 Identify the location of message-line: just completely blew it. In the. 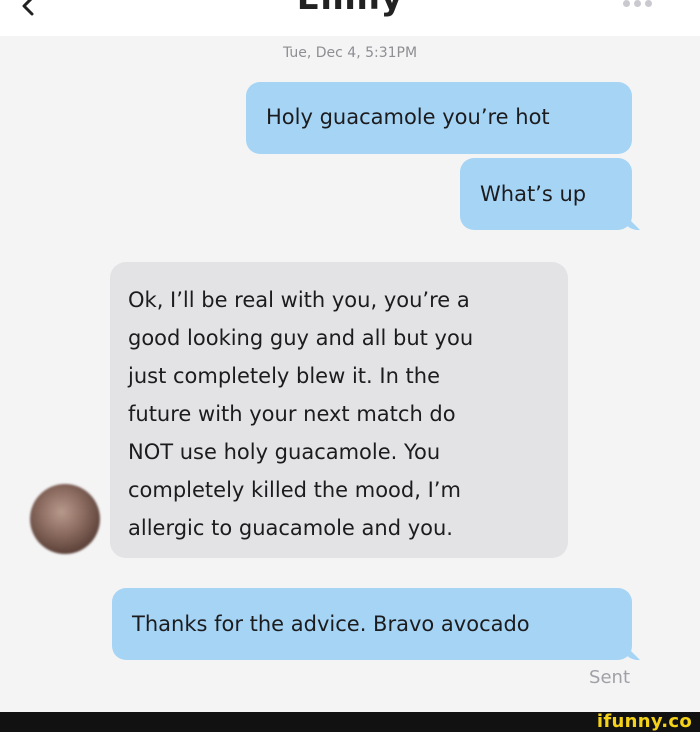
(284, 376).